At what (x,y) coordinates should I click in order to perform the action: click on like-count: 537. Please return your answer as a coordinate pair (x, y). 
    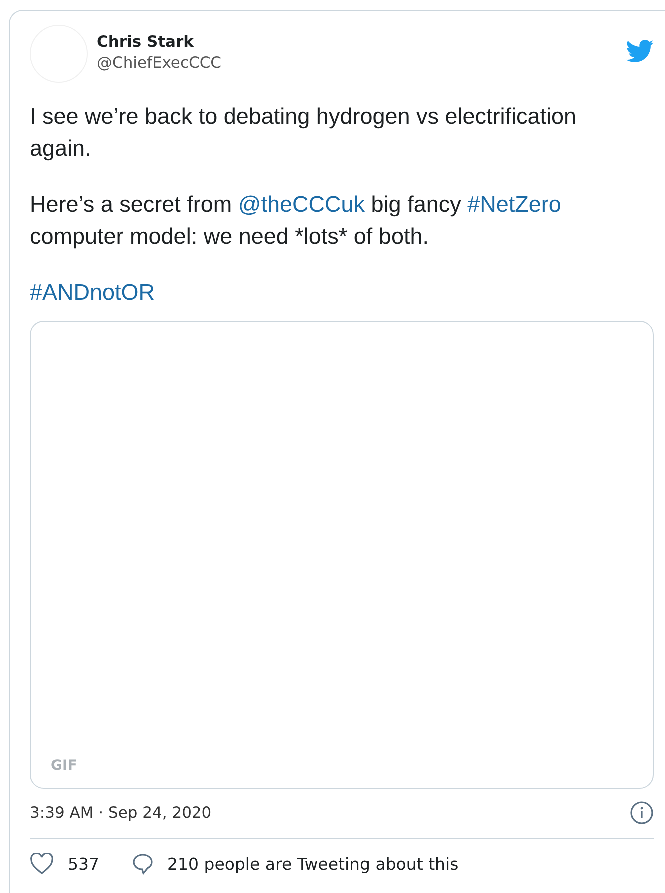
    Looking at the image, I should click on (84, 864).